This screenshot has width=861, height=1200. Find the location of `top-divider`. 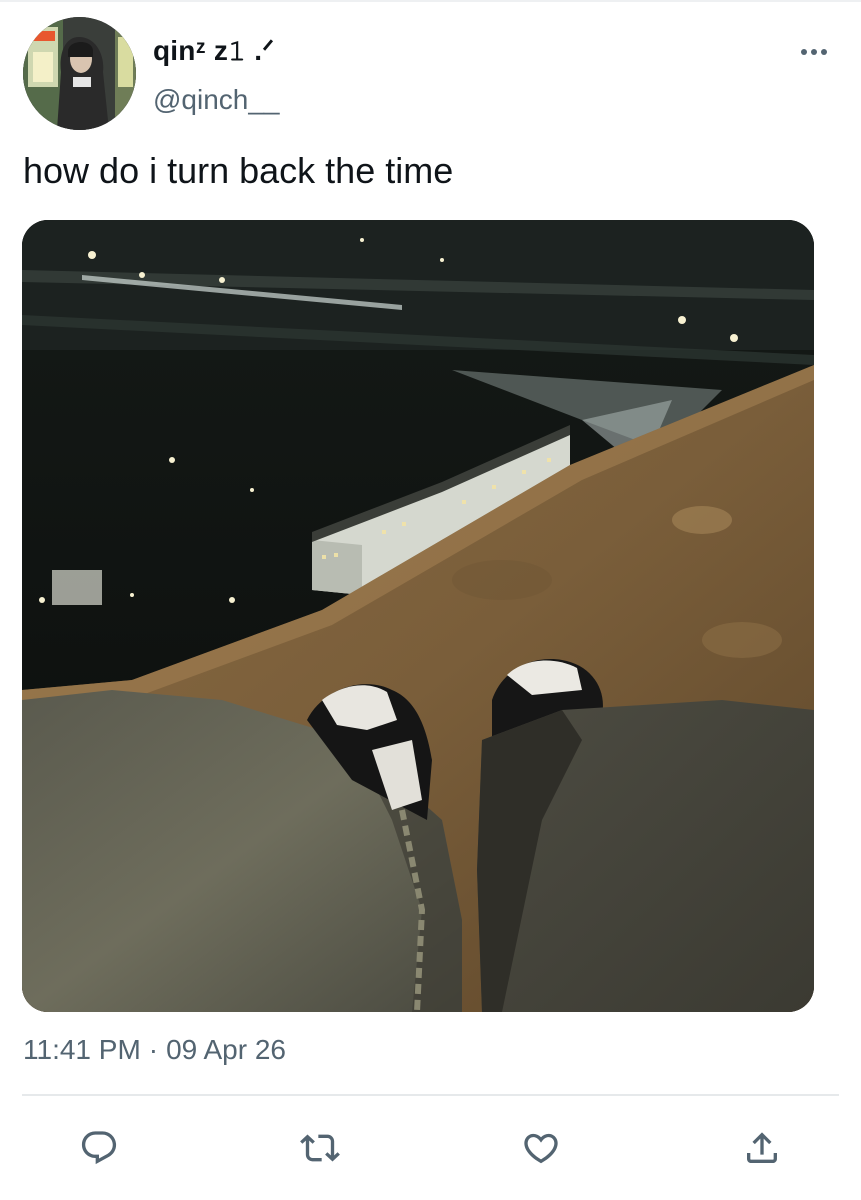

top-divider is located at coordinates (430, 1).